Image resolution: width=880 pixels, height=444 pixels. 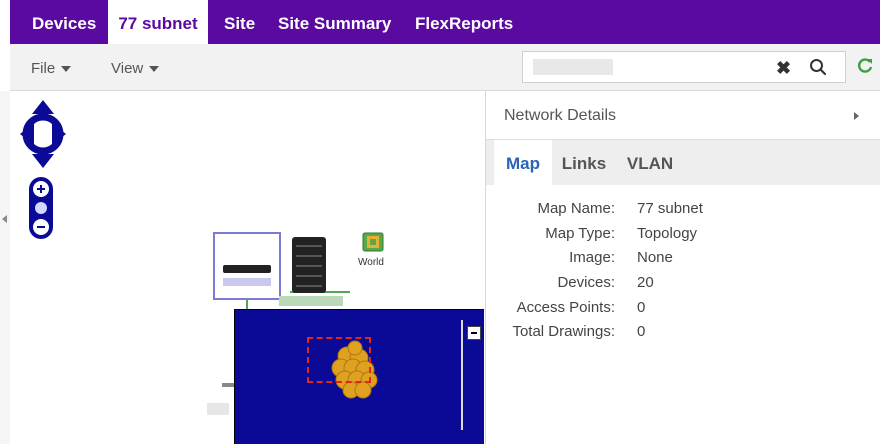 What do you see at coordinates (584, 162) in the screenshot?
I see `tab-links: Links` at bounding box center [584, 162].